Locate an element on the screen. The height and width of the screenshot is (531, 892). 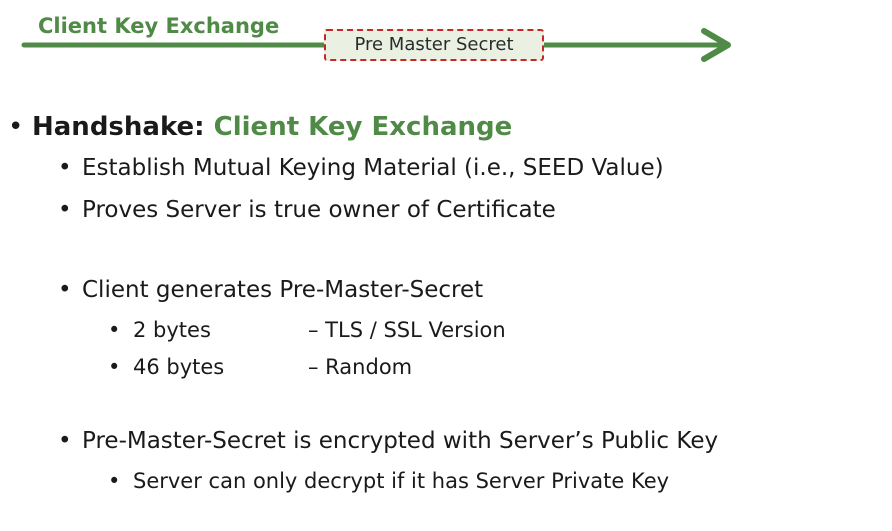
slide-heading: • Handshake: Client Key Exchange is located at coordinates (260, 127).